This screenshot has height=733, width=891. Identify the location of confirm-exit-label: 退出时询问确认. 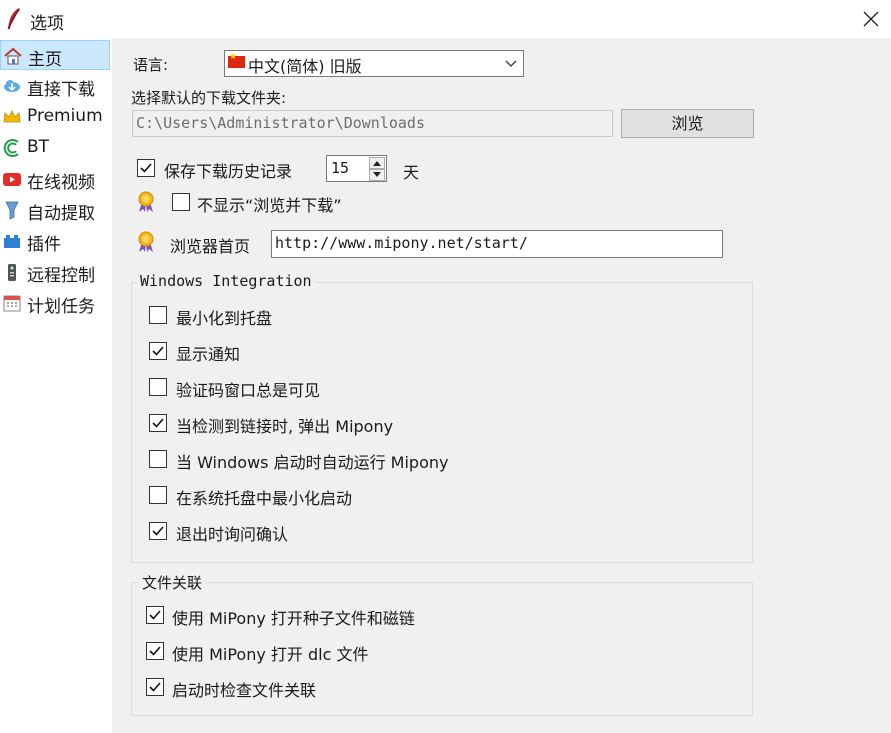
(232, 534).